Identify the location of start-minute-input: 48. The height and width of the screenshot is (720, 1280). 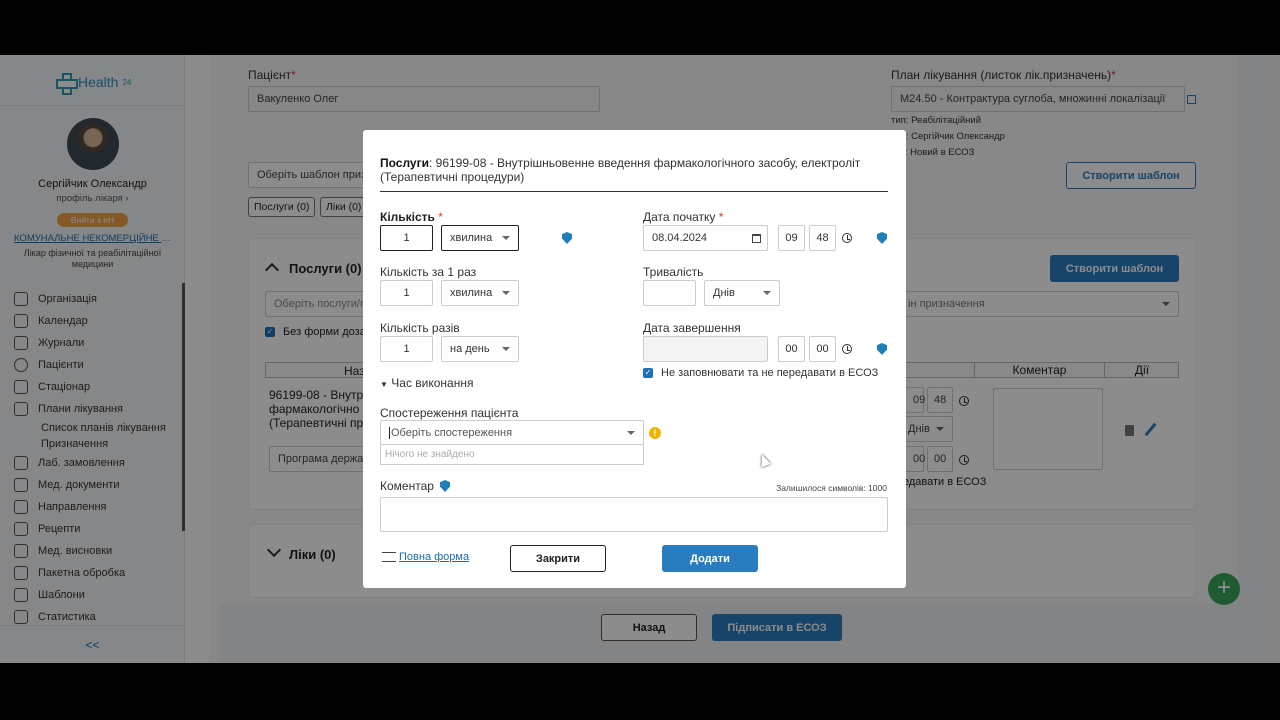
(822, 238).